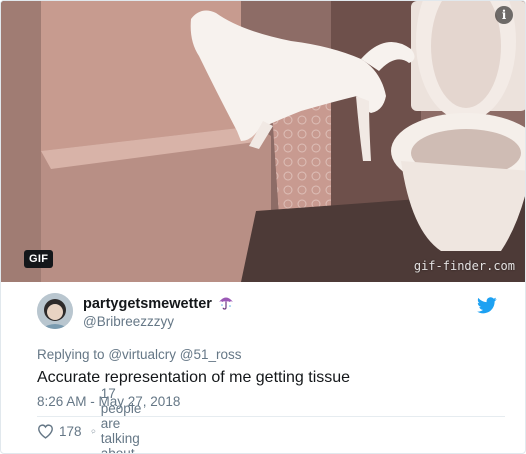 This screenshot has height=454, width=526. Describe the element at coordinates (71, 354) in the screenshot. I see `replying-prefix: Replying to` at that location.